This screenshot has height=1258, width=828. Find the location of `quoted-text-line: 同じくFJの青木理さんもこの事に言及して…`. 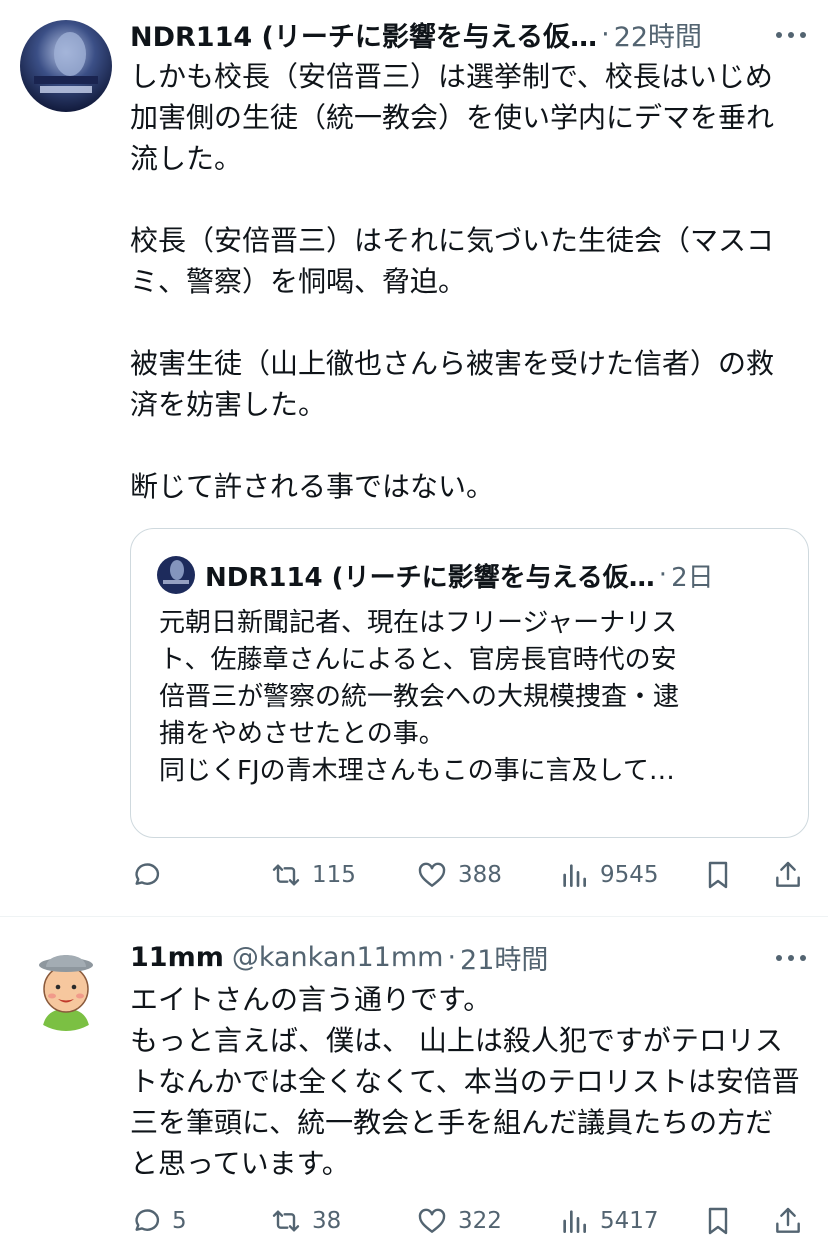

quoted-text-line: 同じくFJの青木理さんもこの事に言及して… is located at coordinates (417, 771).